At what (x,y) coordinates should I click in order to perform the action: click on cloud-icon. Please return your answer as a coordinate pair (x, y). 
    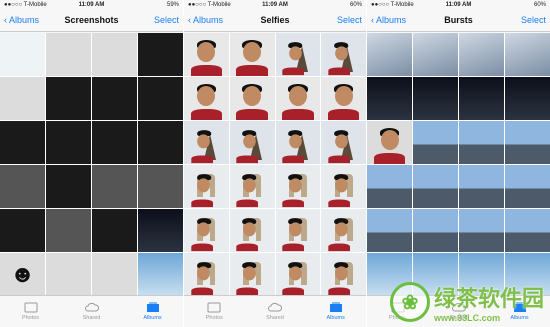
    Looking at the image, I should click on (91, 307).